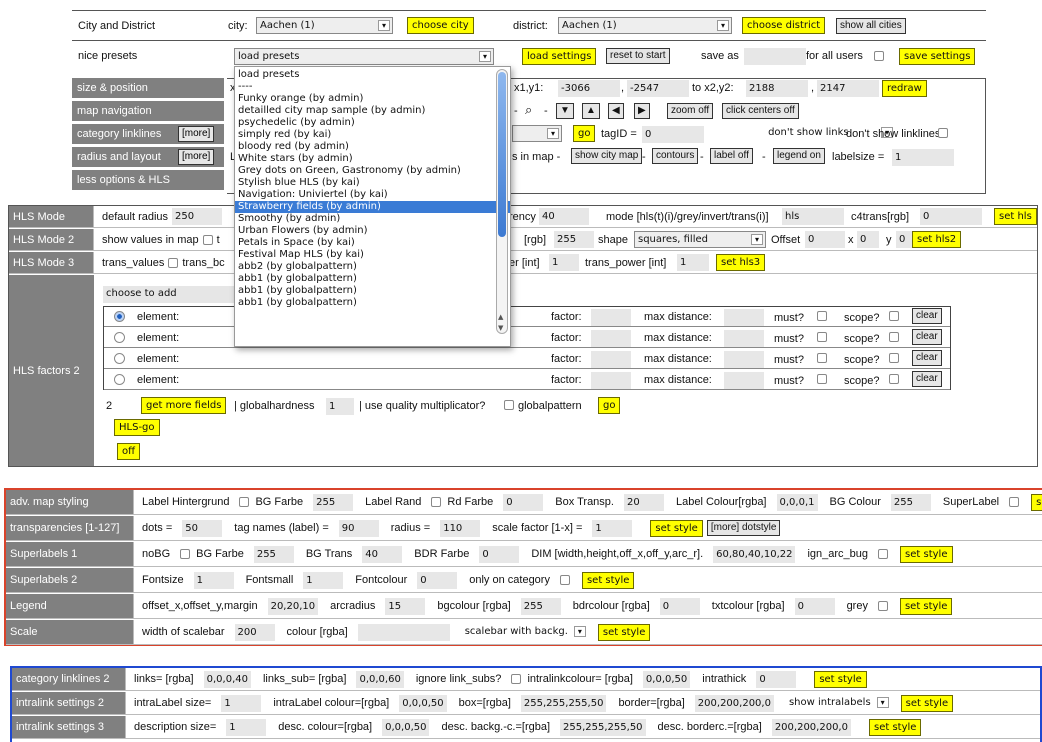 Image resolution: width=1042 pixels, height=742 pixels. I want to click on dropdown-item: Petals in Space (by kai), so click(372, 243).